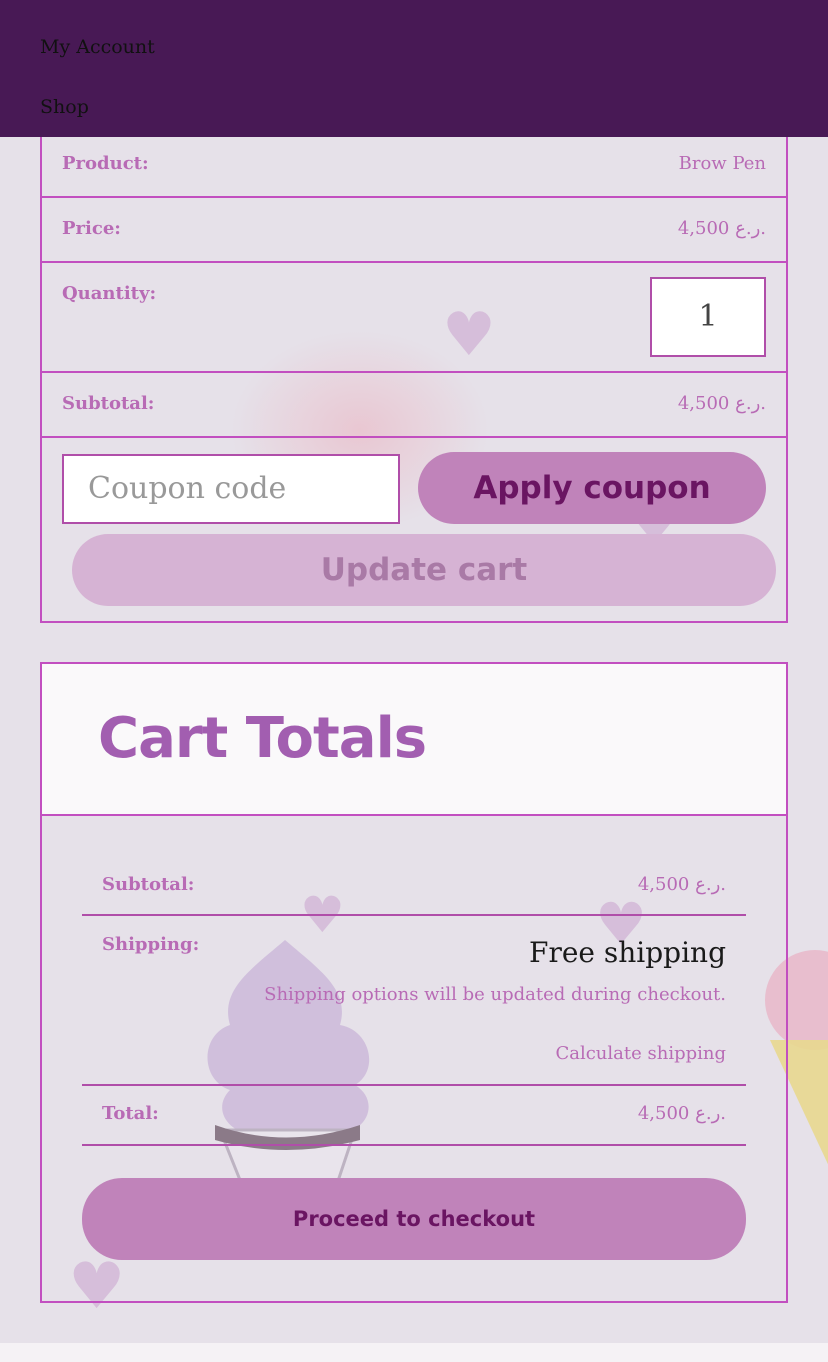 The height and width of the screenshot is (1362, 828). What do you see at coordinates (640, 1053) in the screenshot?
I see `calculate-shipping-link: Calculate shipping` at bounding box center [640, 1053].